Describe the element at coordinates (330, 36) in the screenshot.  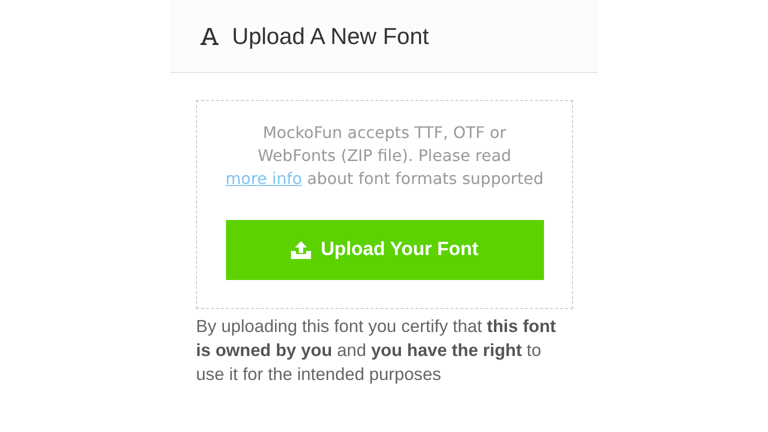
I see `dialog-title: Upload A New Font` at that location.